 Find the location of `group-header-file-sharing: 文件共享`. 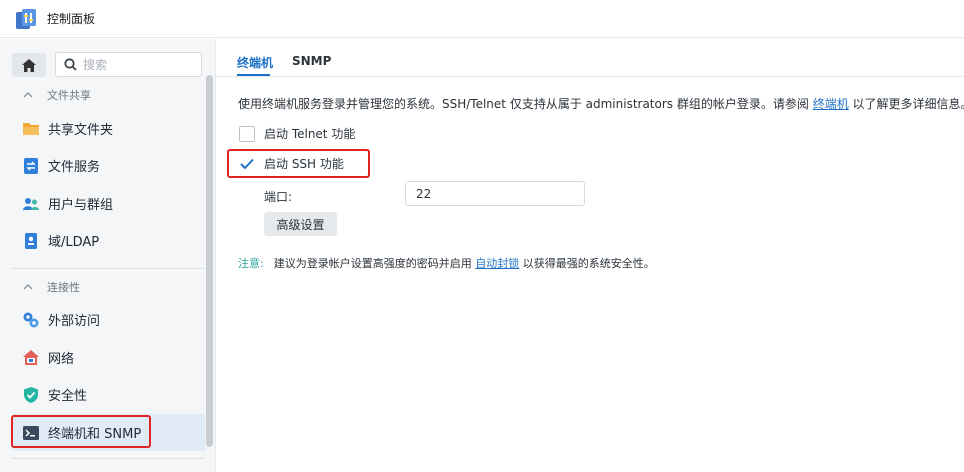

group-header-file-sharing: 文件共享 is located at coordinates (102, 95).